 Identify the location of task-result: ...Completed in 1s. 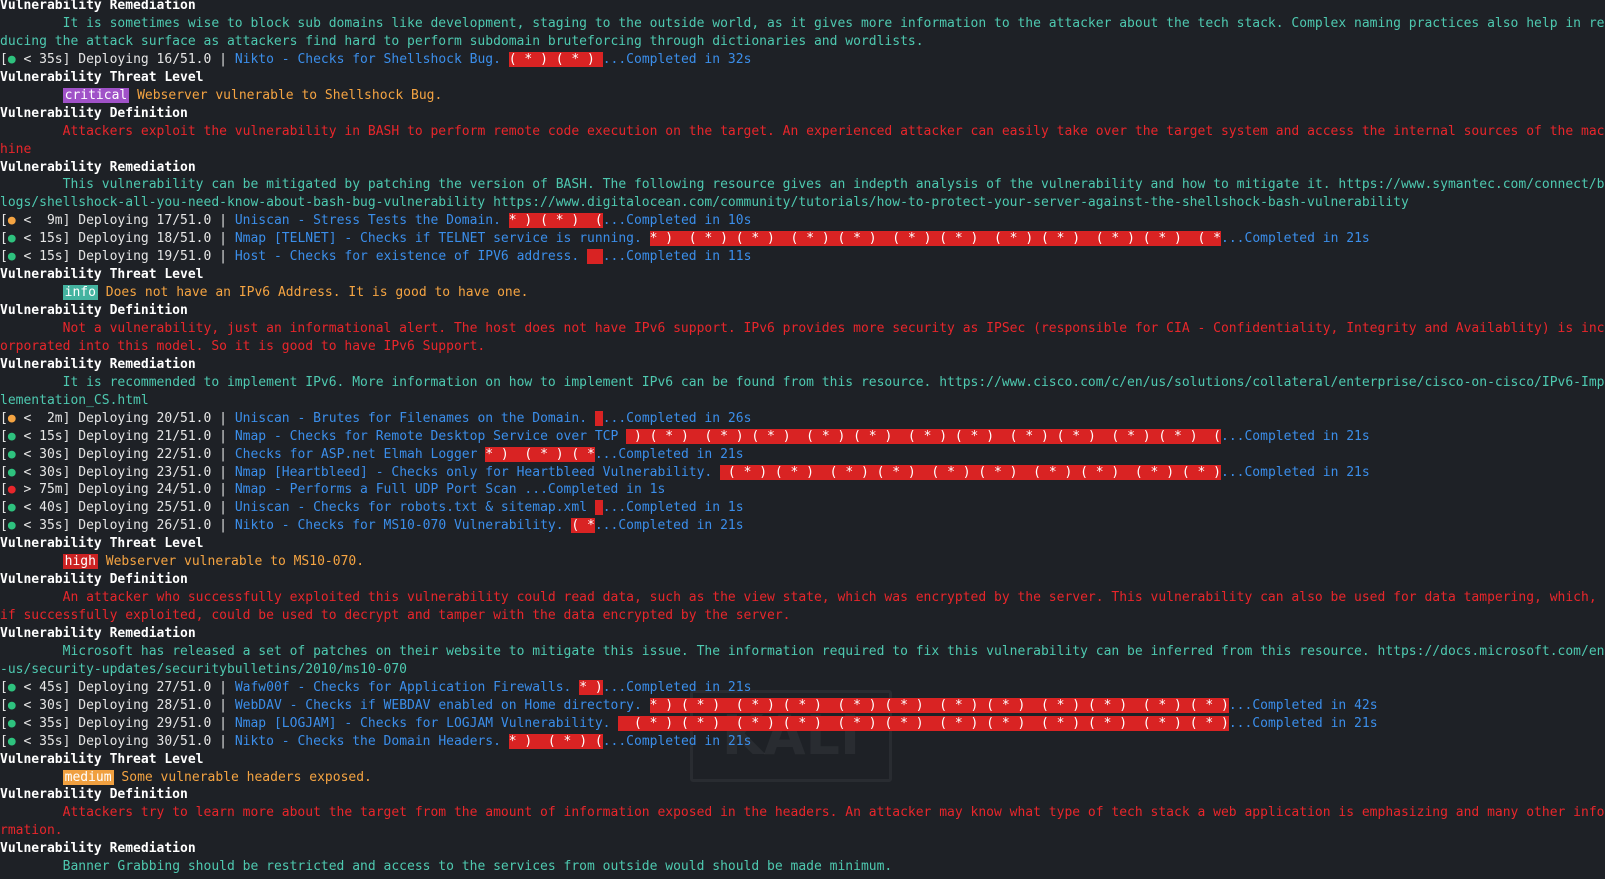
(673, 508).